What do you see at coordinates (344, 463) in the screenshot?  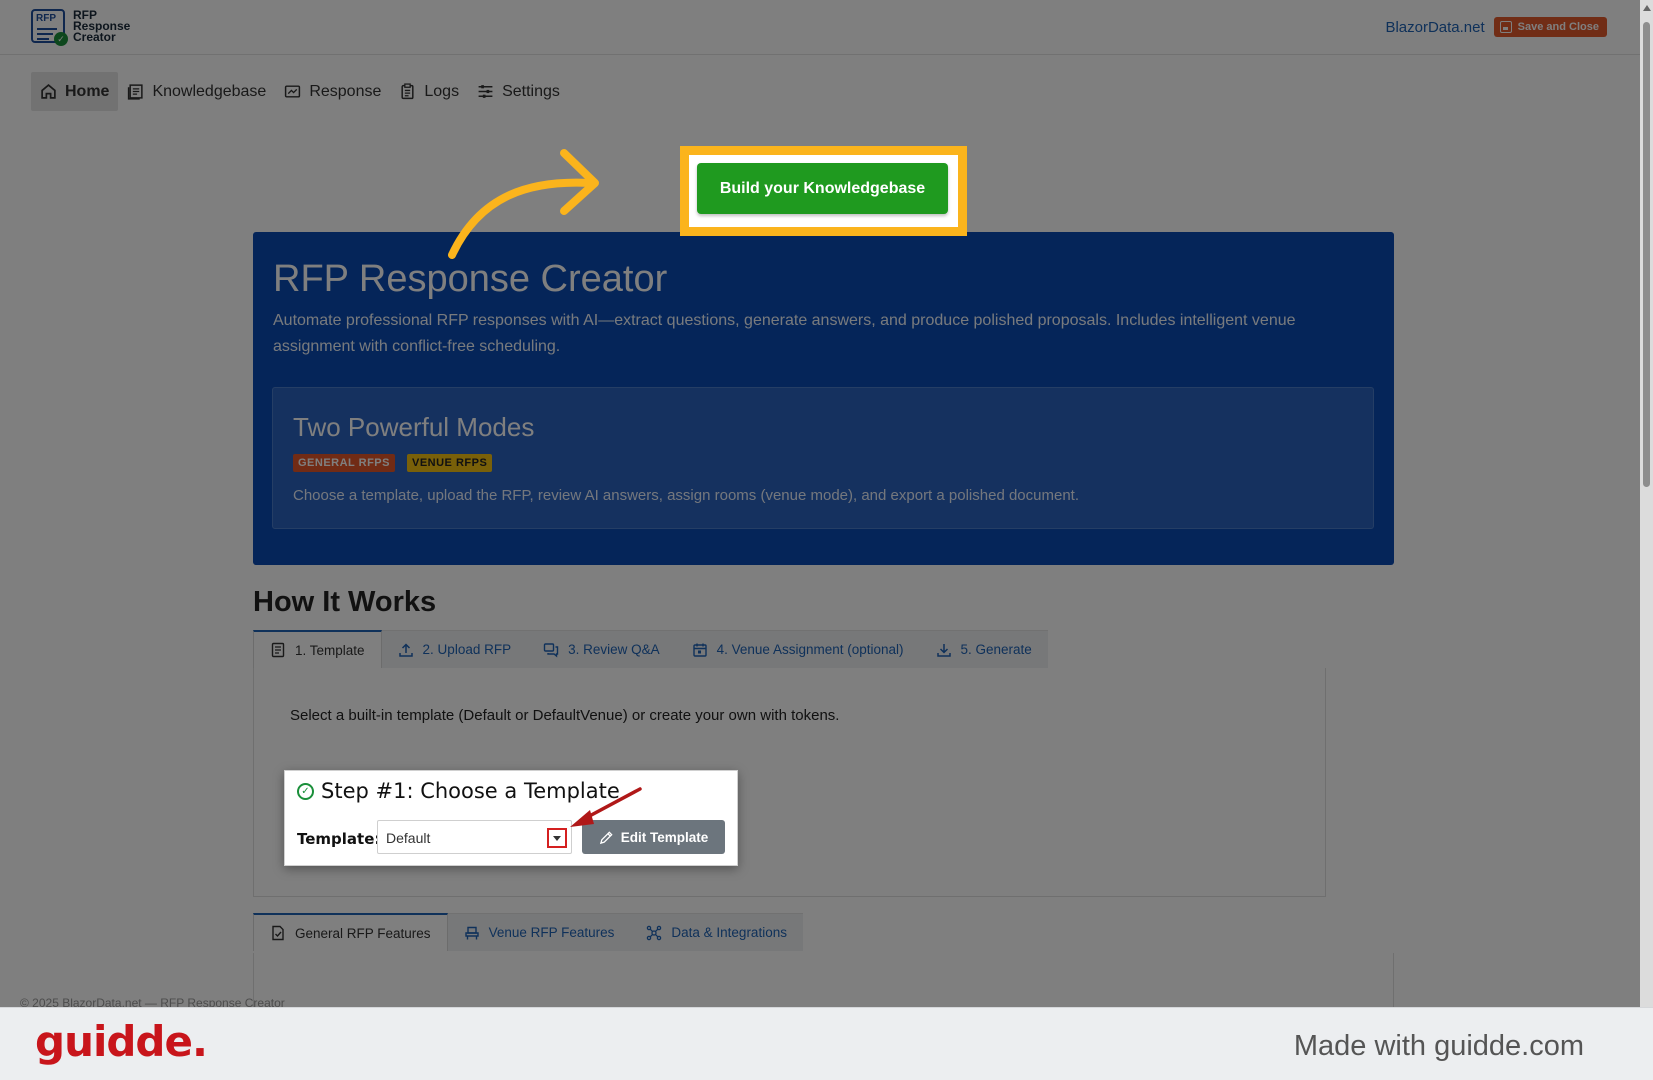 I see `badge-general-rfps: GENERAL RFPS` at bounding box center [344, 463].